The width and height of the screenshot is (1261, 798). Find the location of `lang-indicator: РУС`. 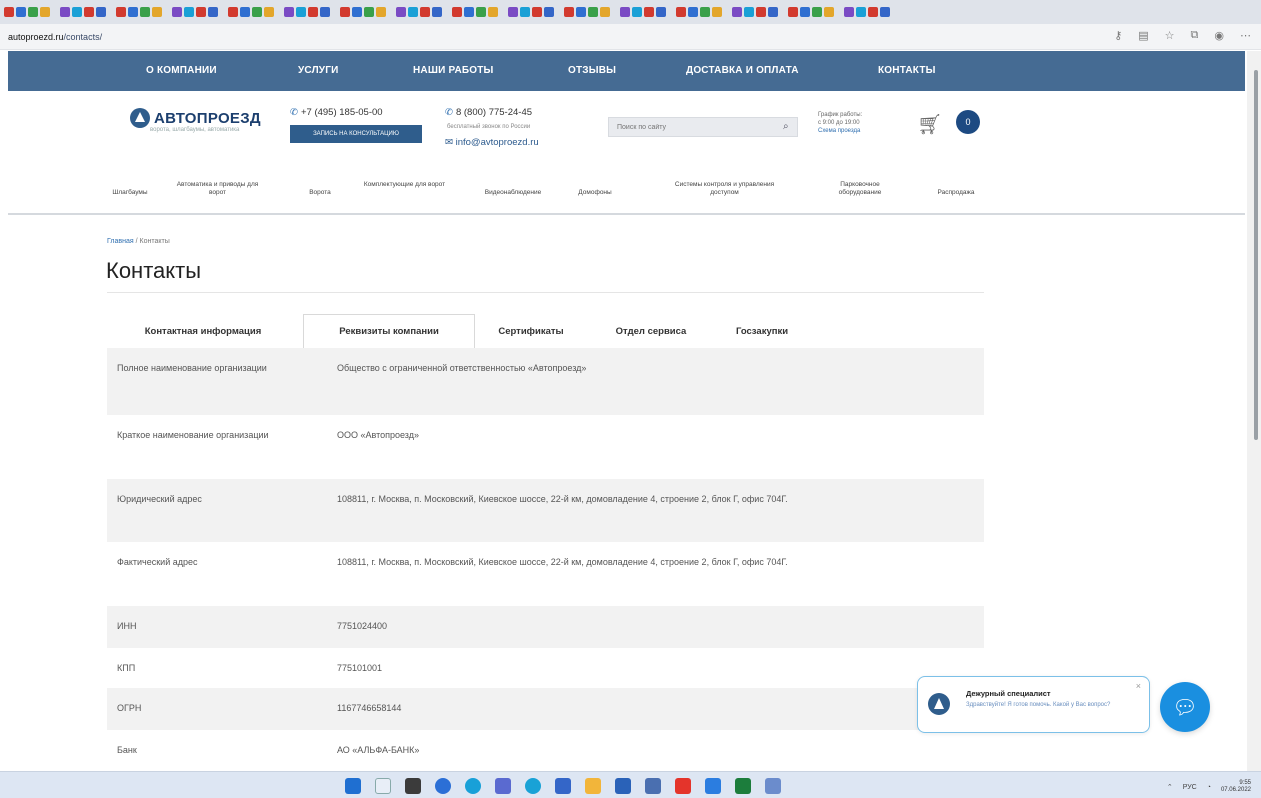

lang-indicator: РУС is located at coordinates (1190, 787).